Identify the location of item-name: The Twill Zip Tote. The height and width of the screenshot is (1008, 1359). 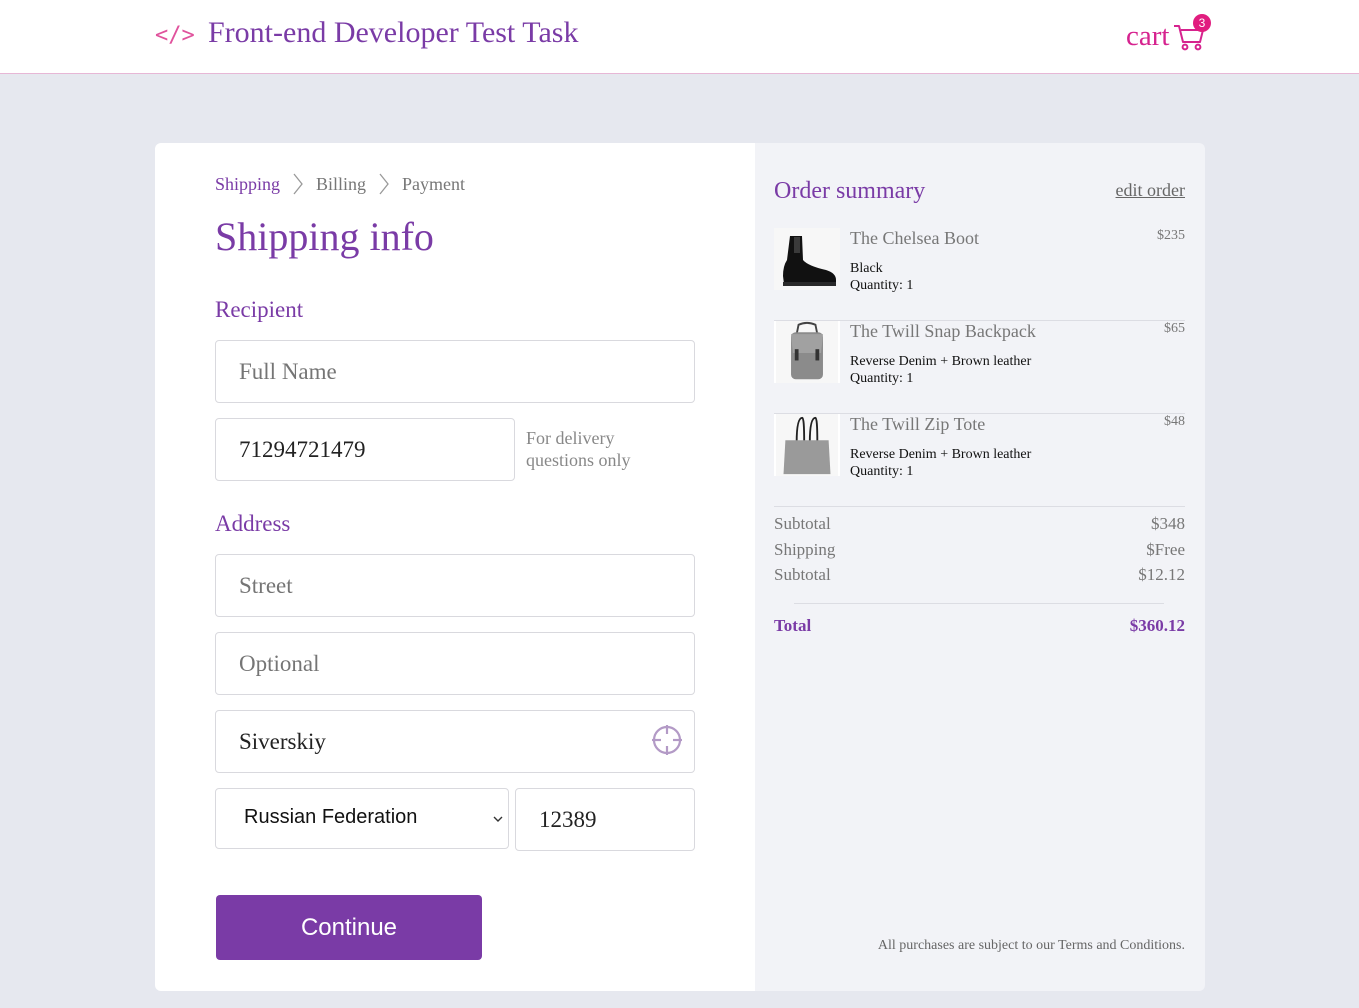
(918, 424).